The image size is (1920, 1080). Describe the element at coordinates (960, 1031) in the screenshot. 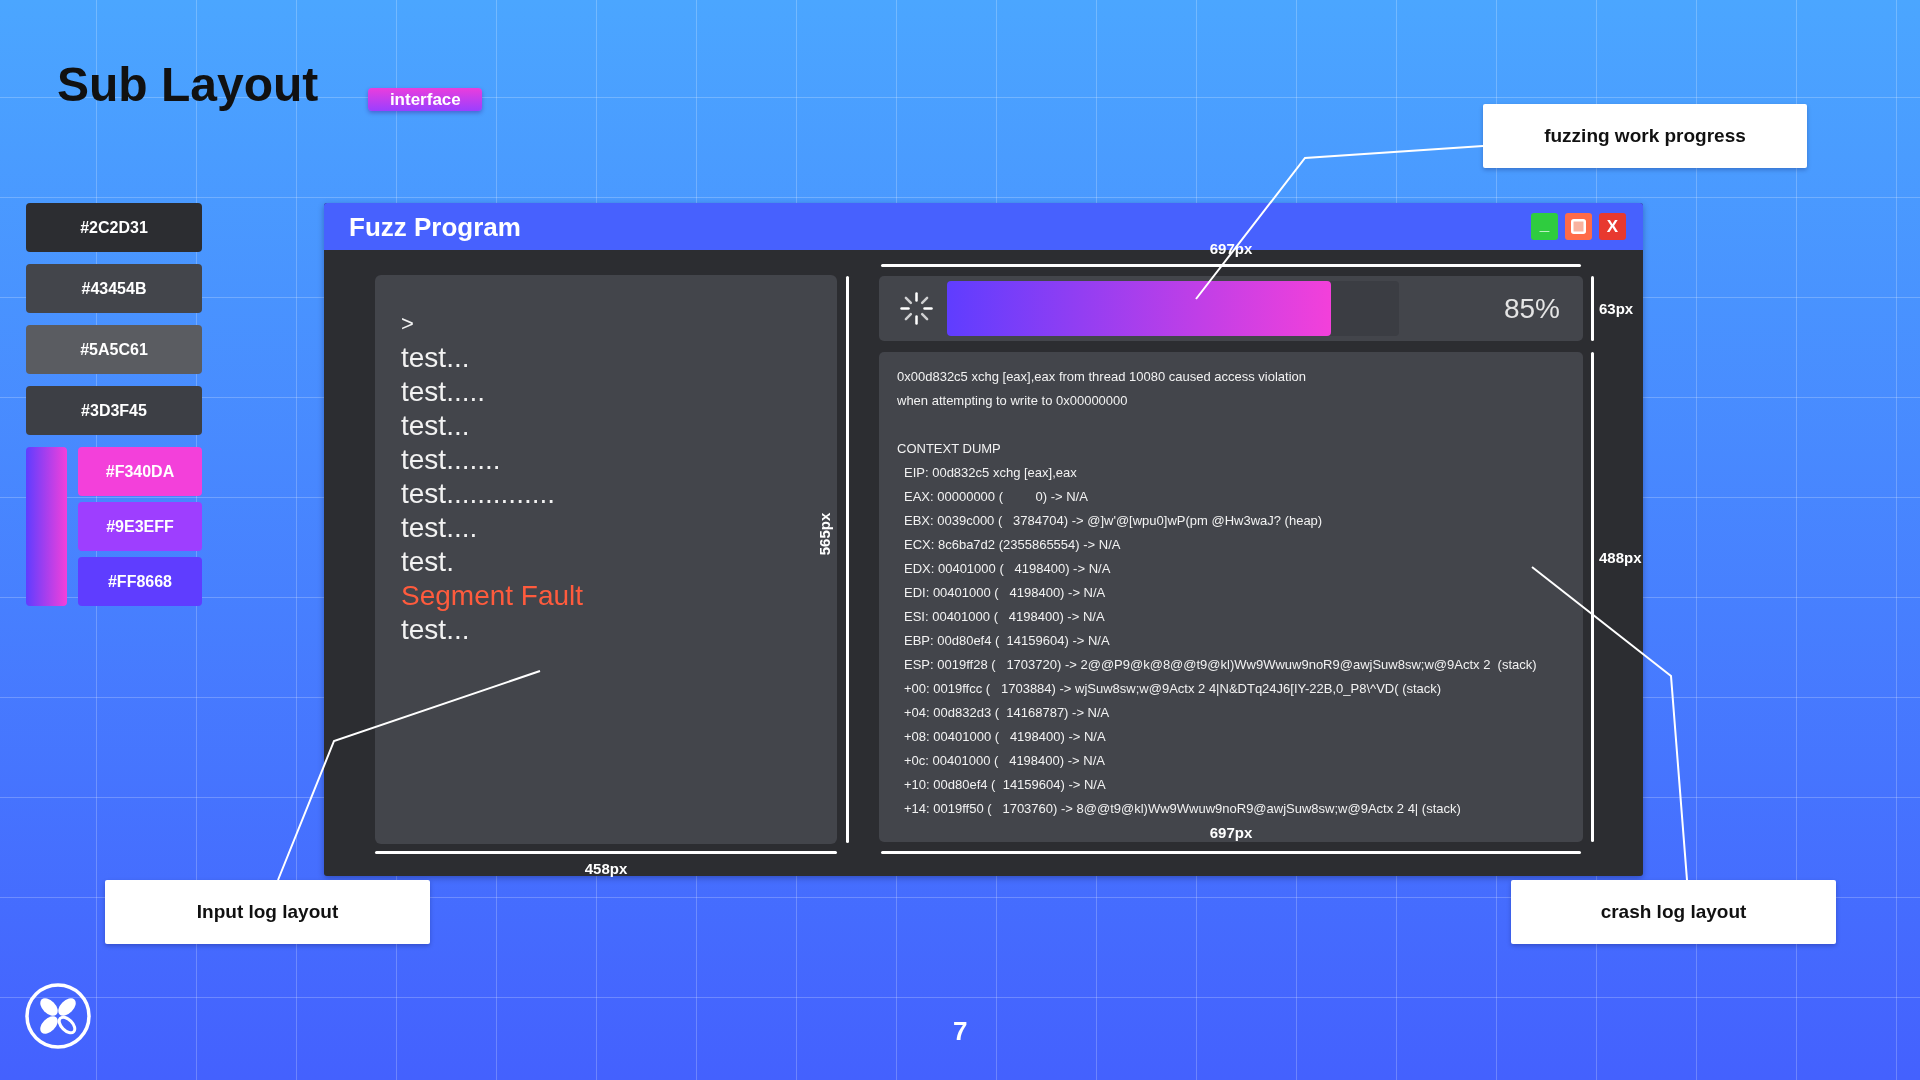

I see `page-number: 7` at that location.